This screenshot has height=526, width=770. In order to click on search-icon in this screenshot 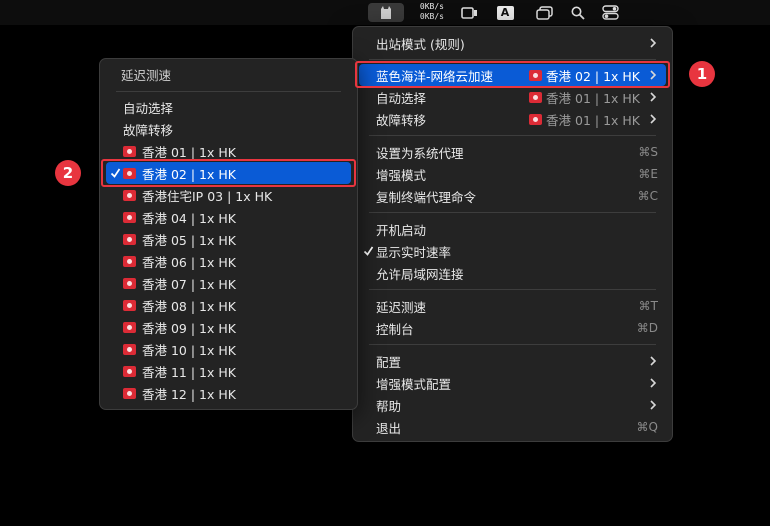, I will do `click(578, 12)`.